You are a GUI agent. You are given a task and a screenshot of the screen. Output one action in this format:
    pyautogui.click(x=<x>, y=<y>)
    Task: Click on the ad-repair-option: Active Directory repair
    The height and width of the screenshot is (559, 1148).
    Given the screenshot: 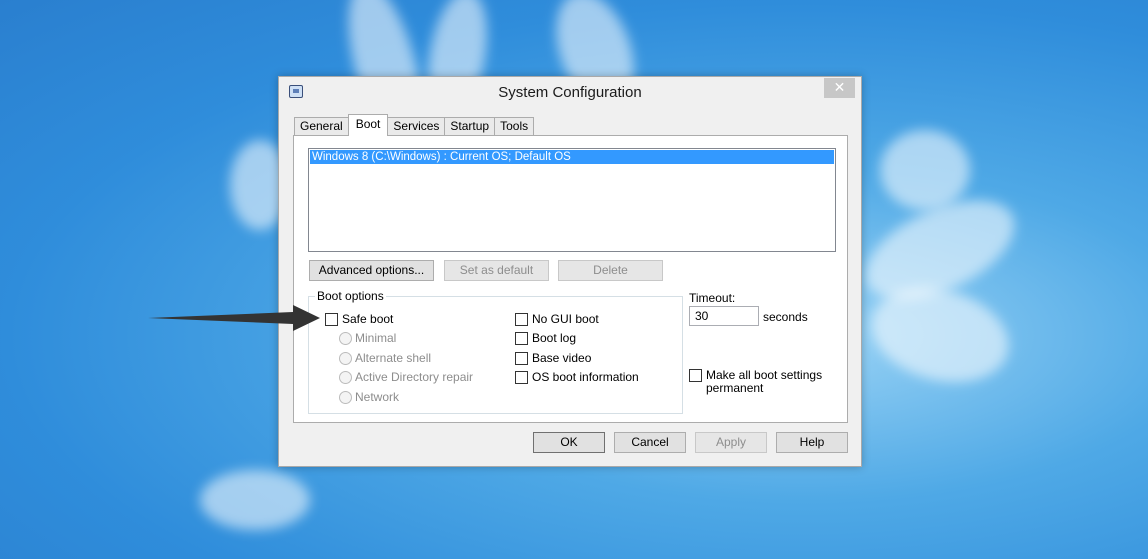 What is the action you would take?
    pyautogui.click(x=406, y=377)
    